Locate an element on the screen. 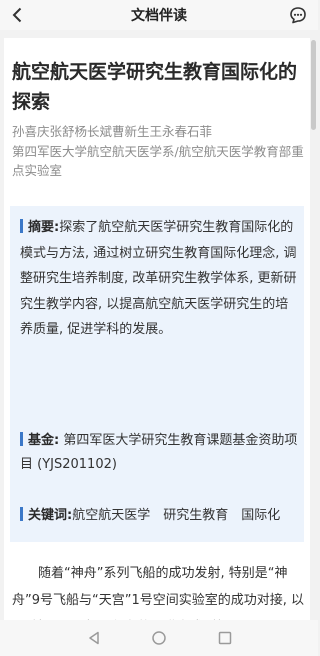 This screenshot has height=656, width=320. fund-section: 基金: 第四军医大学研究生教育课题基金资助项目 (YJS201102) is located at coordinates (159, 453).